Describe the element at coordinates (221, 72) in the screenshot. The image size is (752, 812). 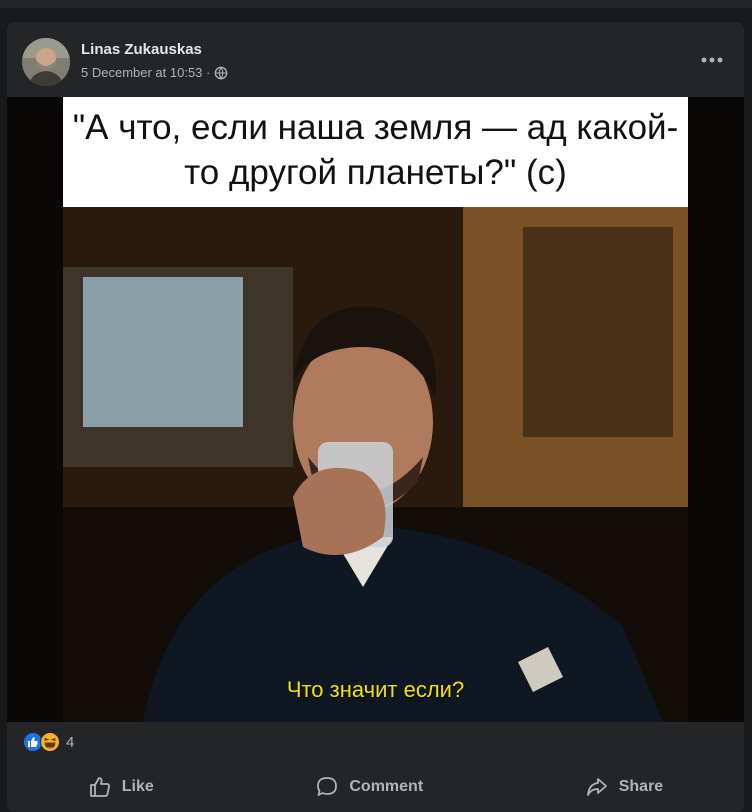
I see `globe-icon` at that location.